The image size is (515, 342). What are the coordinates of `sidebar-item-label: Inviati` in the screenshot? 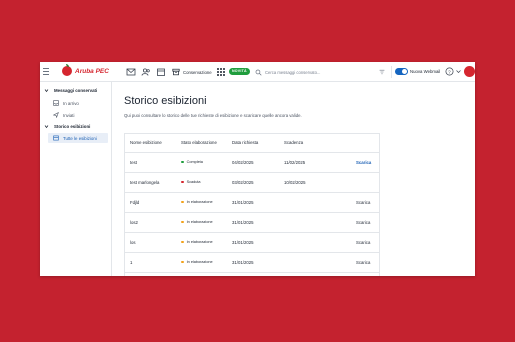 It's located at (69, 115).